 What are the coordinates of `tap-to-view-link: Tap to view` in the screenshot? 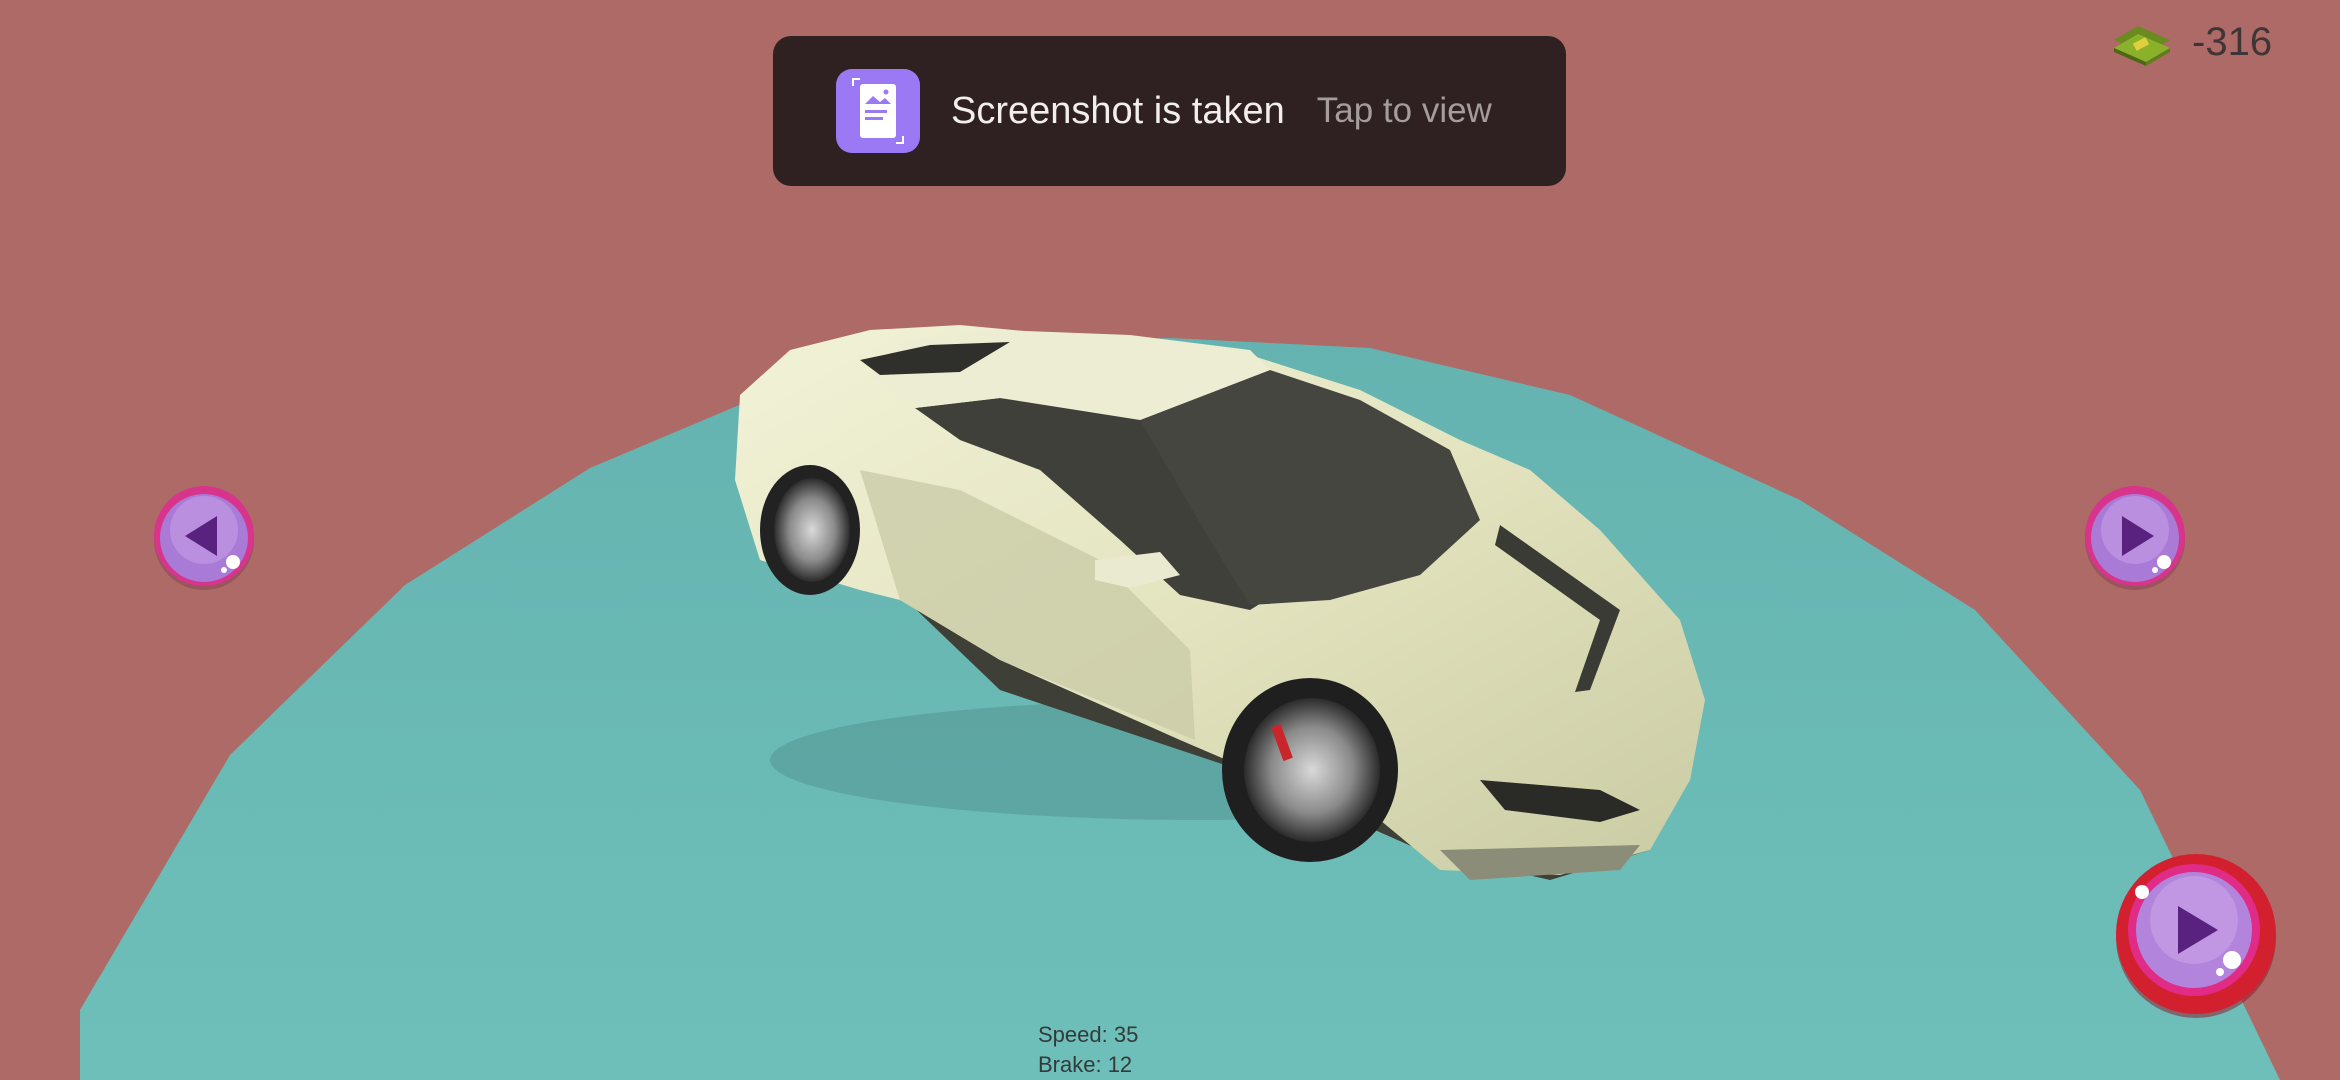 It's located at (1404, 111).